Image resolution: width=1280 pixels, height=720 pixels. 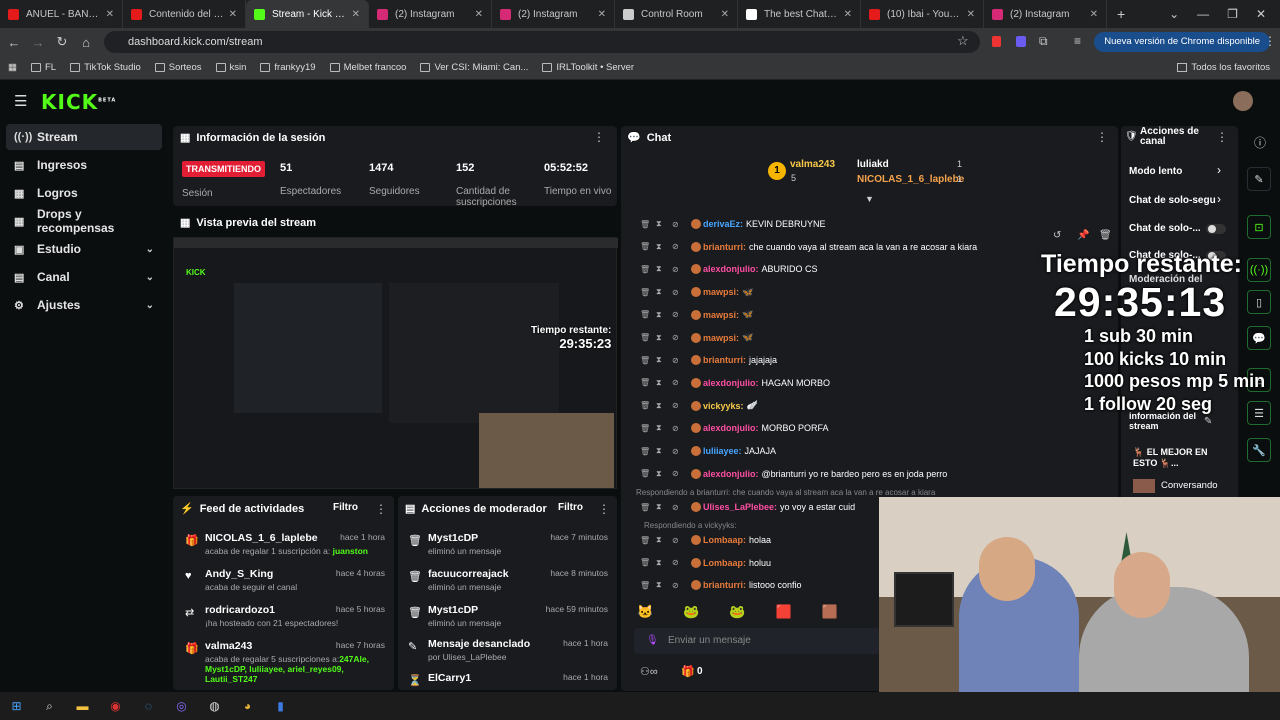 What do you see at coordinates (873, 164) in the screenshot?
I see `gifter-2-name: luliakd` at bounding box center [873, 164].